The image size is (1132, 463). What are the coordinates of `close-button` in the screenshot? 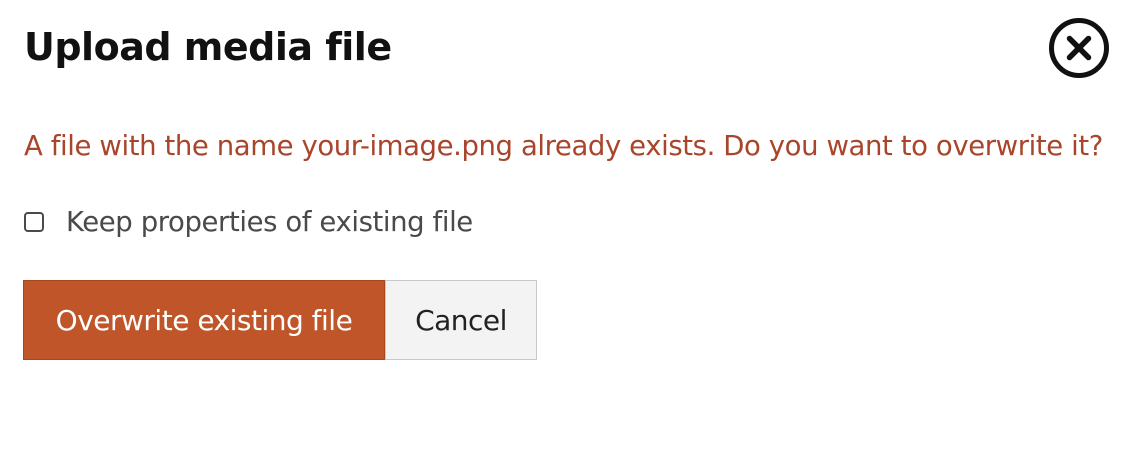 It's located at (1079, 48).